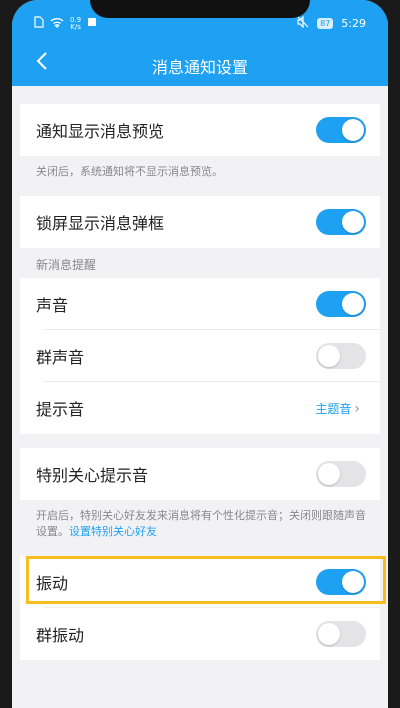 The image size is (400, 708). Describe the element at coordinates (325, 23) in the screenshot. I see `battery-indicator: 87` at that location.